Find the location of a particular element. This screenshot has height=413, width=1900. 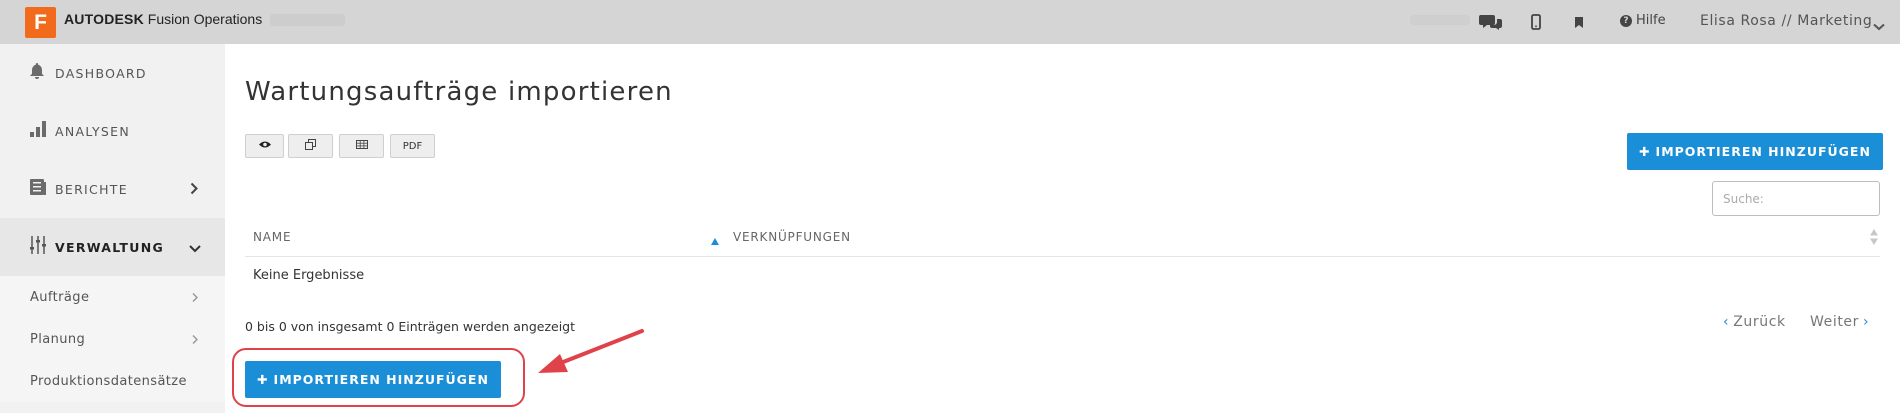

pagination-next: Weiter › is located at coordinates (1839, 322).